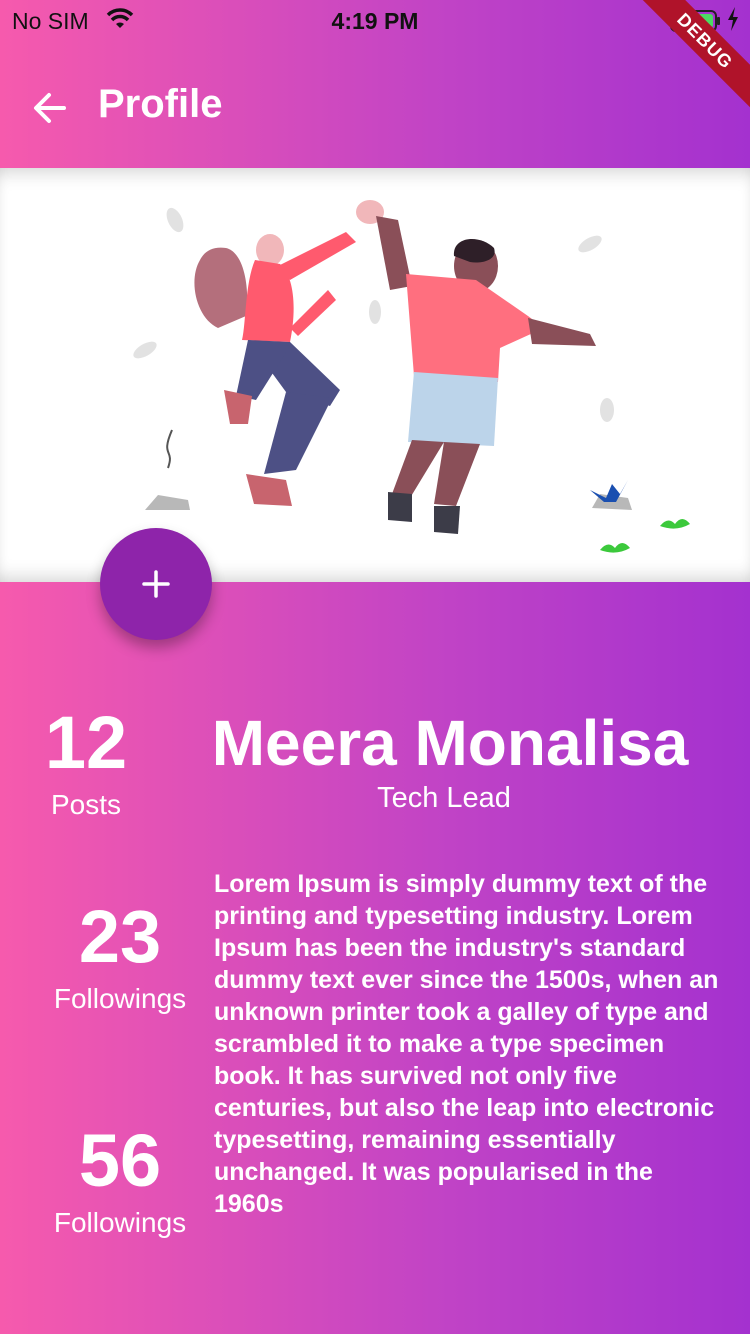 The width and height of the screenshot is (750, 1334). I want to click on stat-followings-2: 56 Followings, so click(120, 1181).